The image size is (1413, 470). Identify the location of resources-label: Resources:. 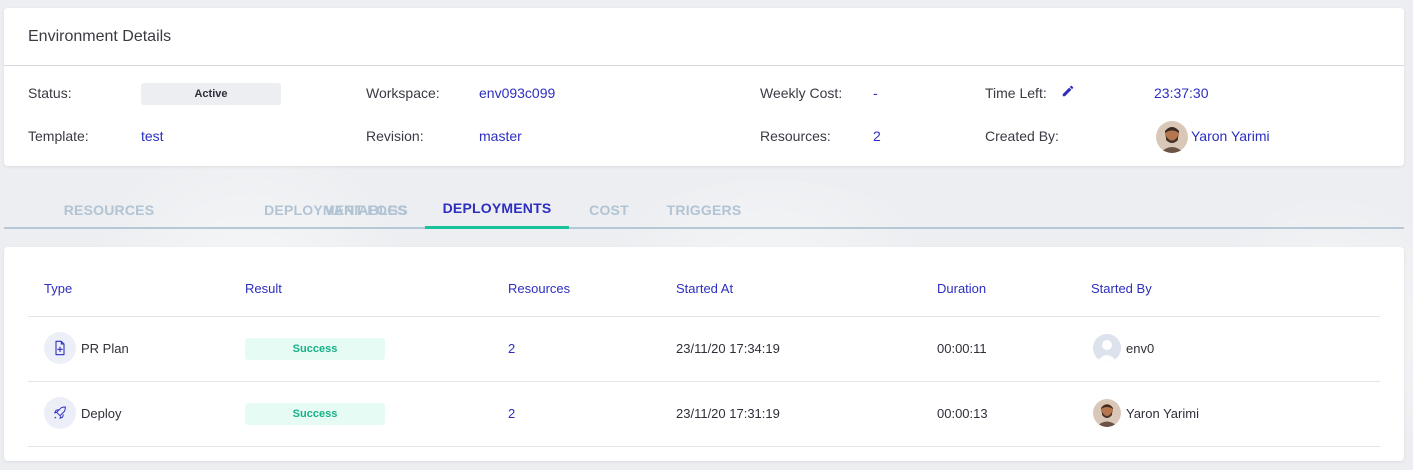
(795, 136).